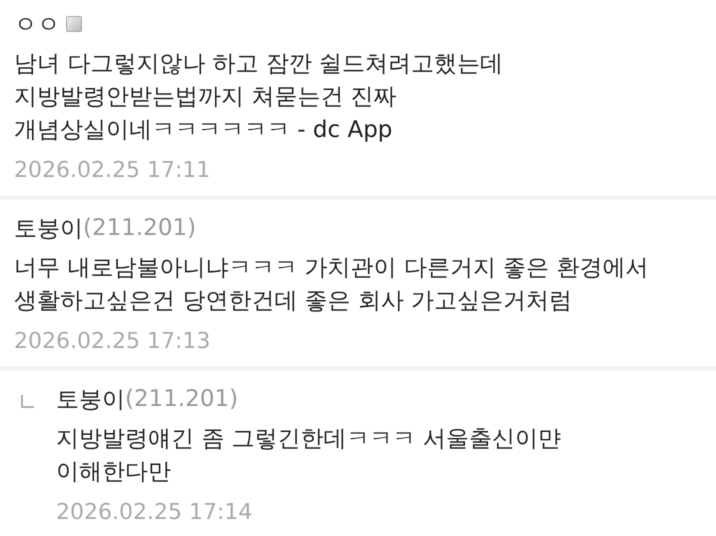 The image size is (716, 536). What do you see at coordinates (332, 285) in the screenshot?
I see `comment-text: 너무 내로남불아니냐ㅋㅋㅋ 가치관이 다른거지 좋은 환경에서 생활하고싶은건 당연한건데 좋은 회사 가고싶은거처럼` at bounding box center [332, 285].